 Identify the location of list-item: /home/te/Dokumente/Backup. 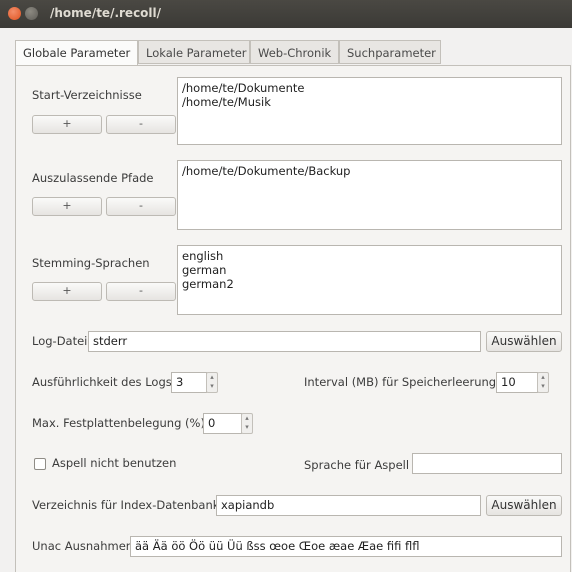
(369, 171).